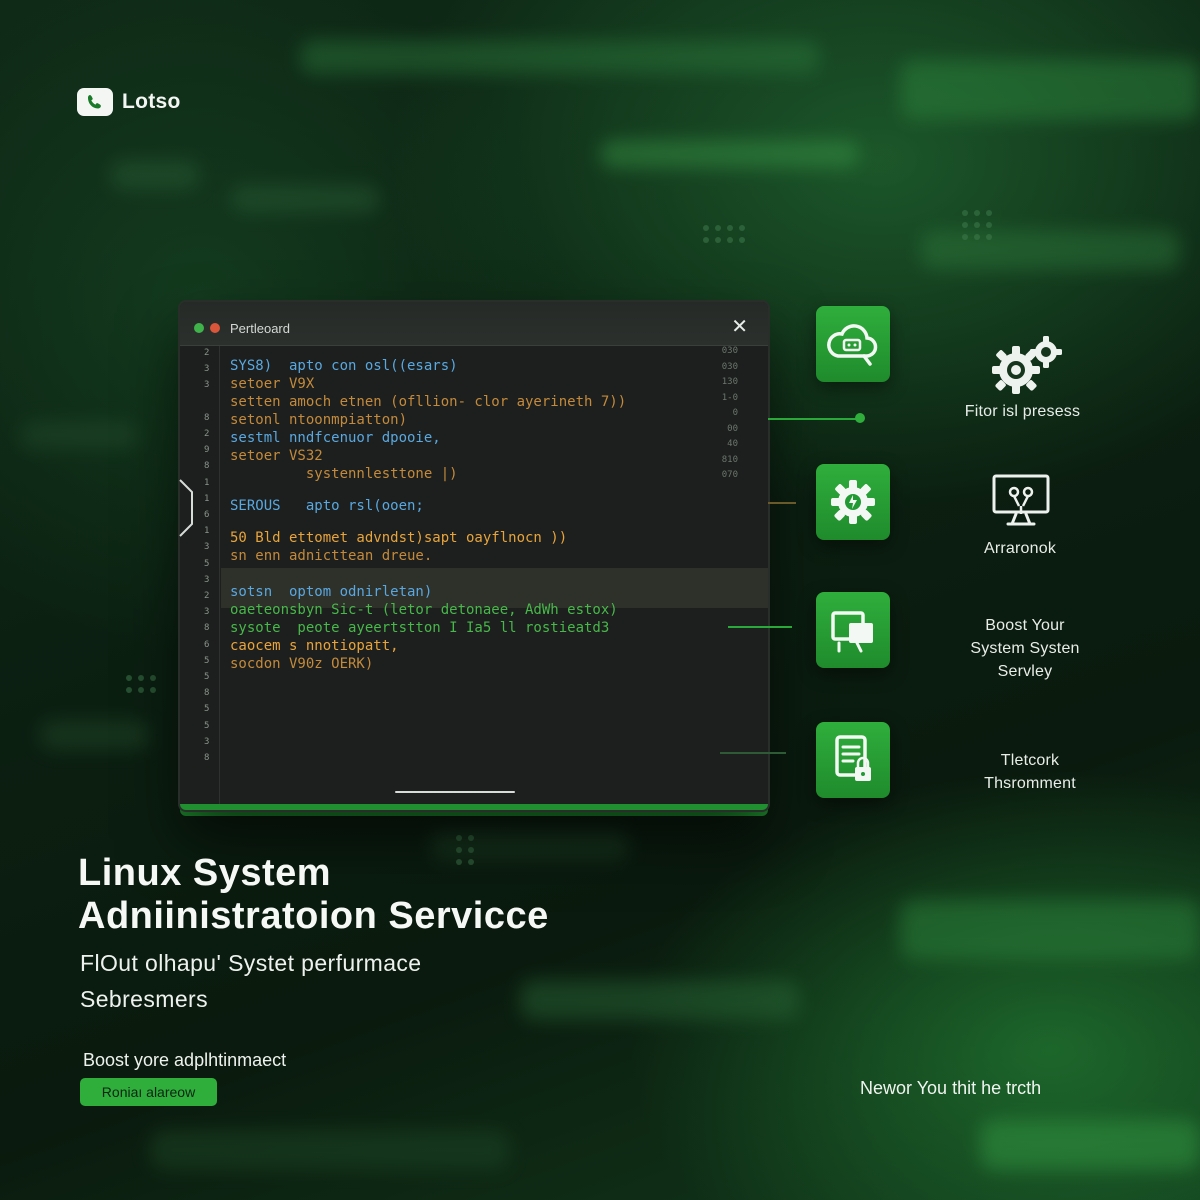  Describe the element at coordinates (200, 575) in the screenshot. I see `line-number-gutter: 2338298116135323865585538` at that location.